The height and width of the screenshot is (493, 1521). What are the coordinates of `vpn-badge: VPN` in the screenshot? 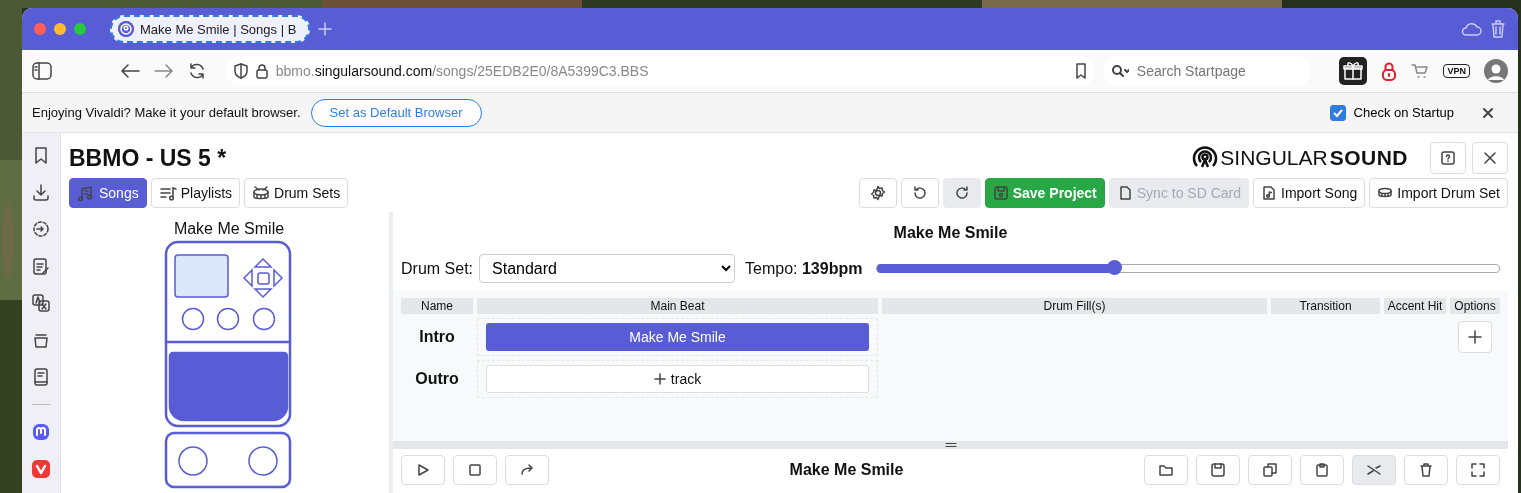 It's located at (1456, 71).